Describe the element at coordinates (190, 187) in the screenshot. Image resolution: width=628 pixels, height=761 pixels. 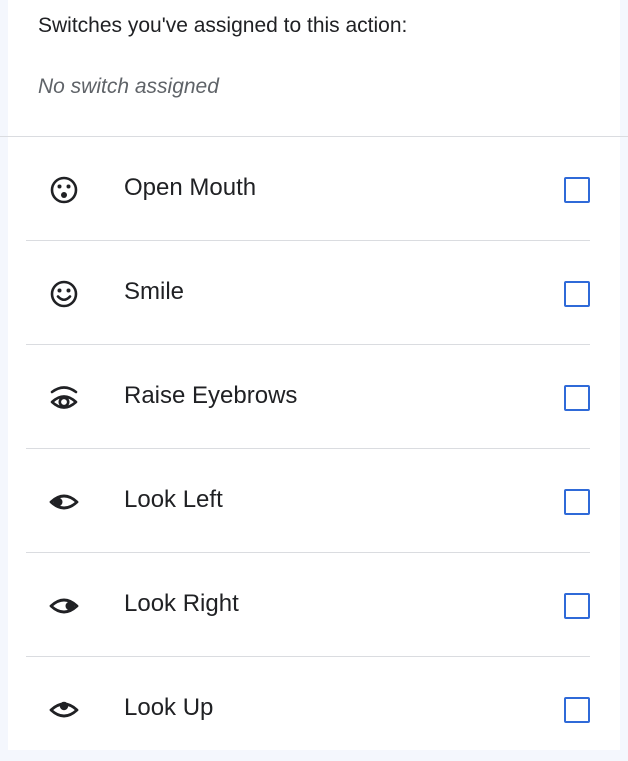
I see `gesture-label: Open Mouth` at that location.